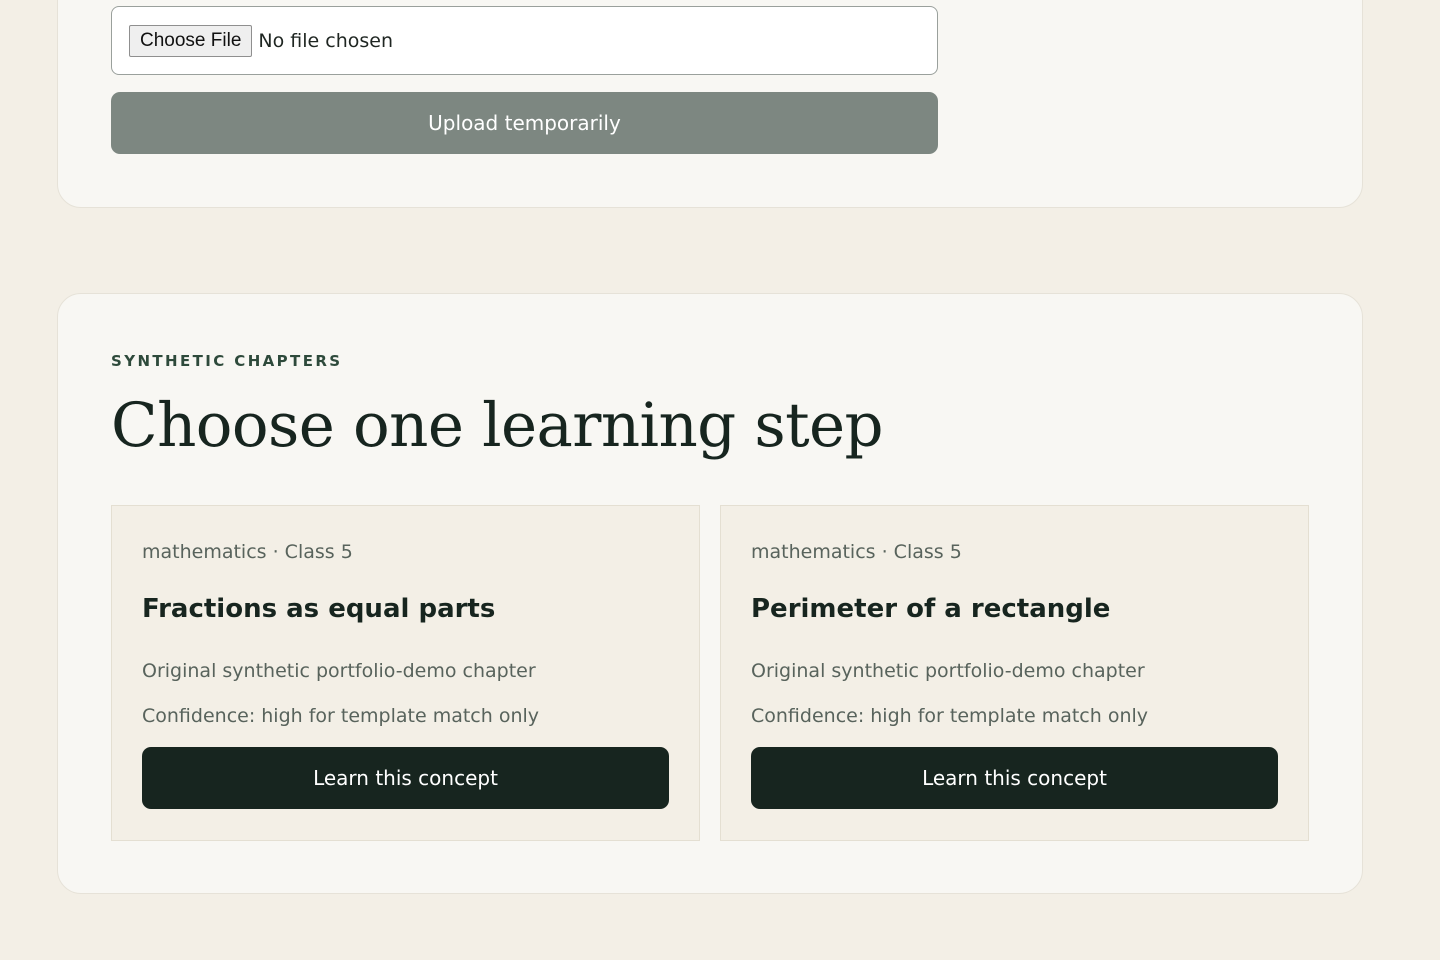 The height and width of the screenshot is (960, 1440). Describe the element at coordinates (325, 40) in the screenshot. I see `file-status-text: No file chosen` at that location.